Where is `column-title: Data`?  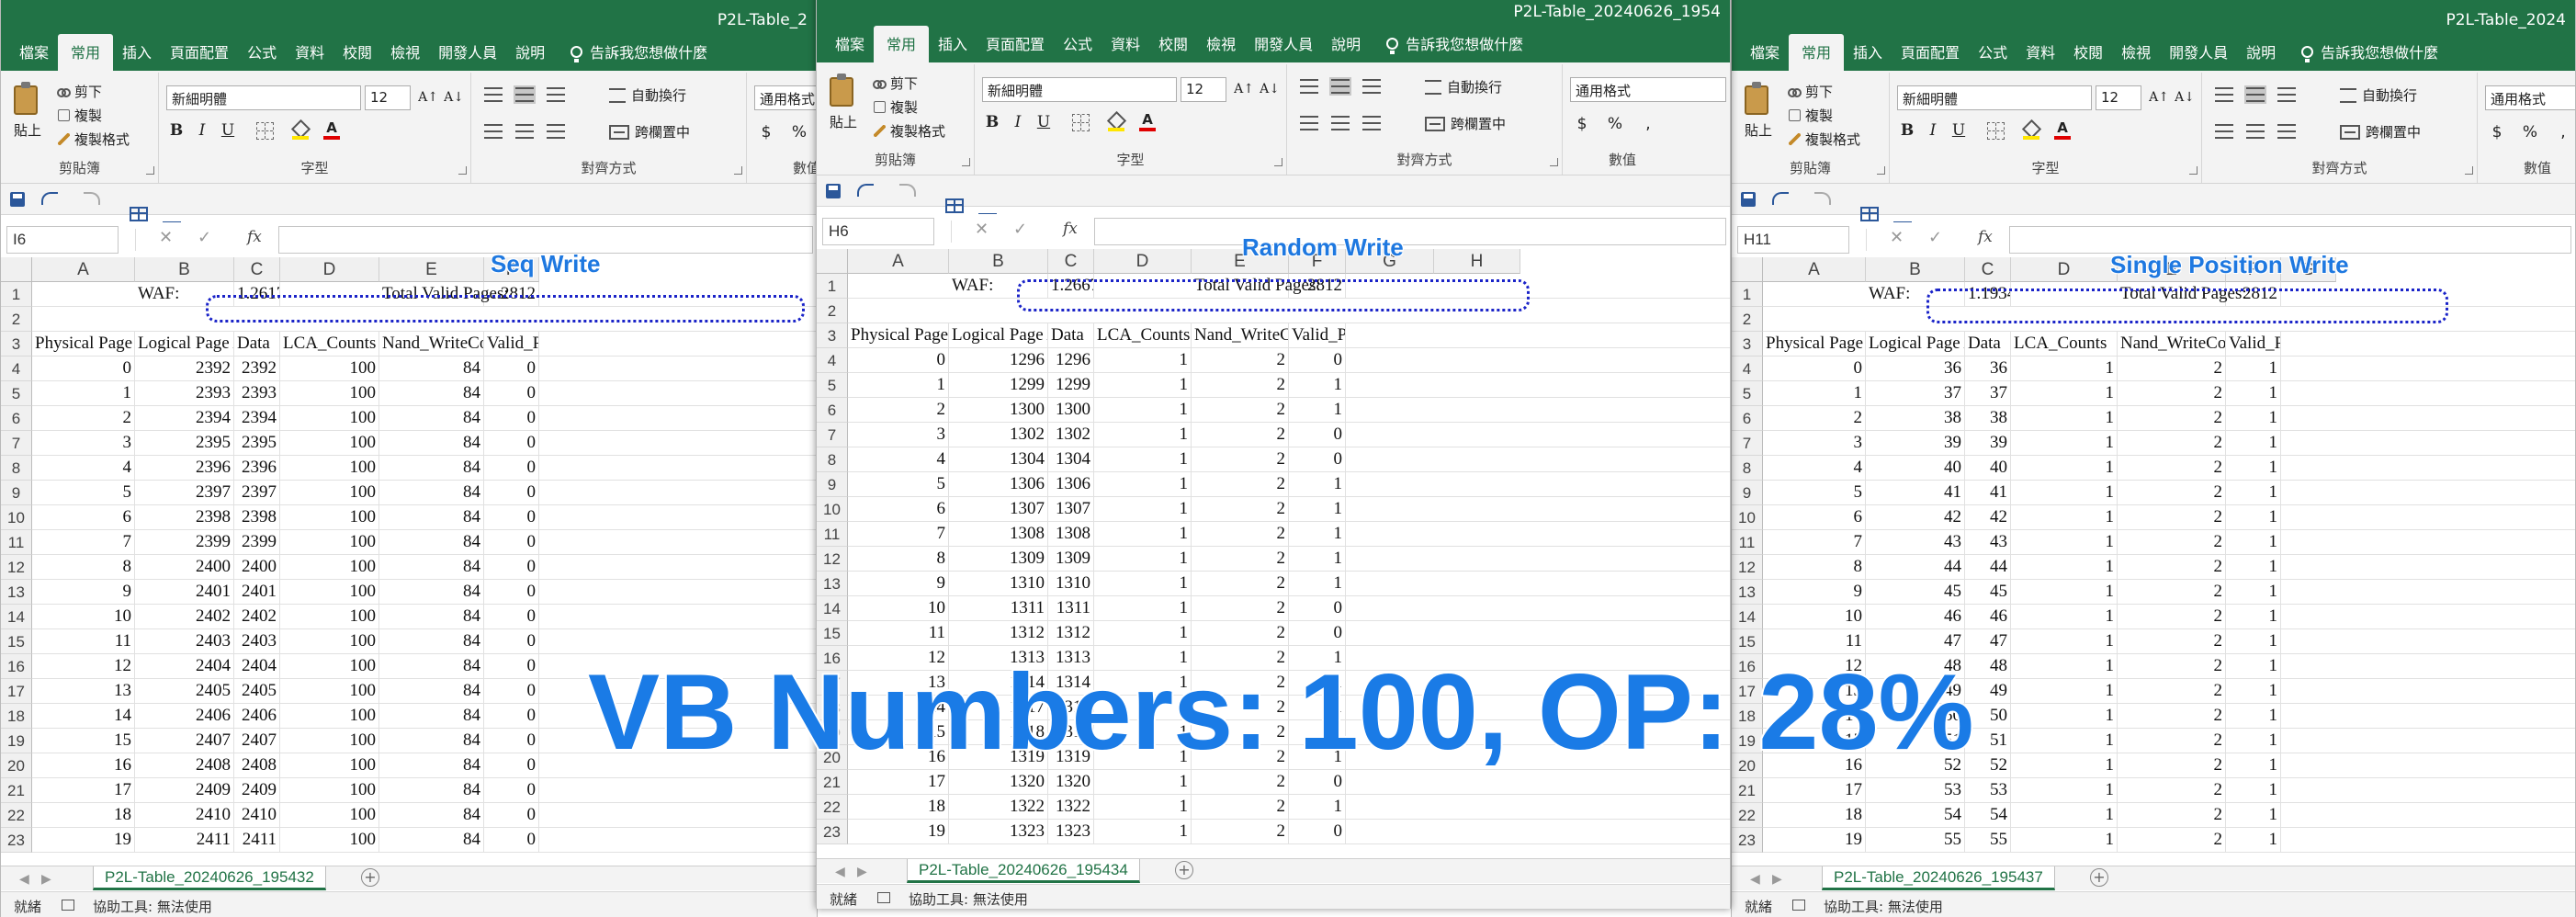
column-title: Data is located at coordinates (1988, 344).